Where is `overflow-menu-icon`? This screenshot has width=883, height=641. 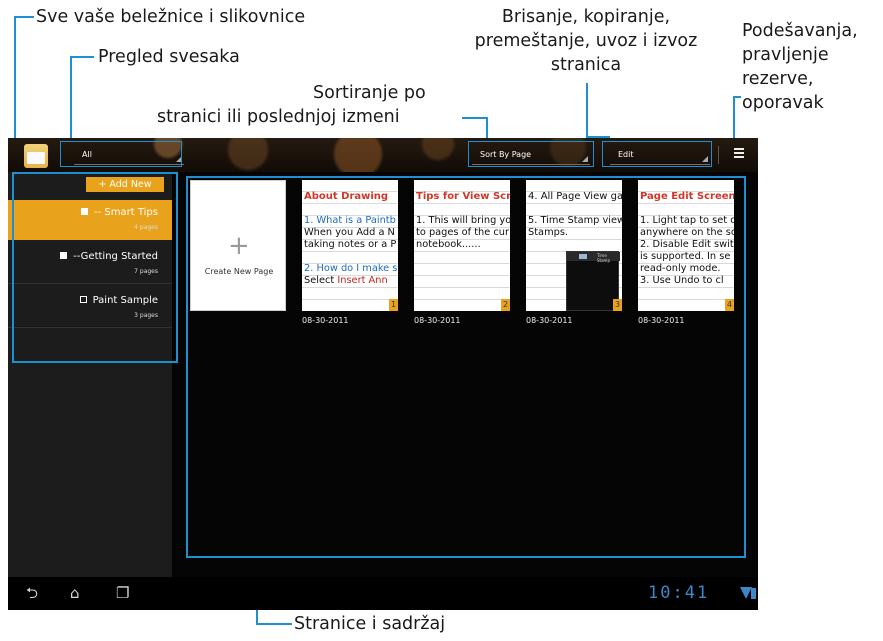
overflow-menu-icon is located at coordinates (739, 153).